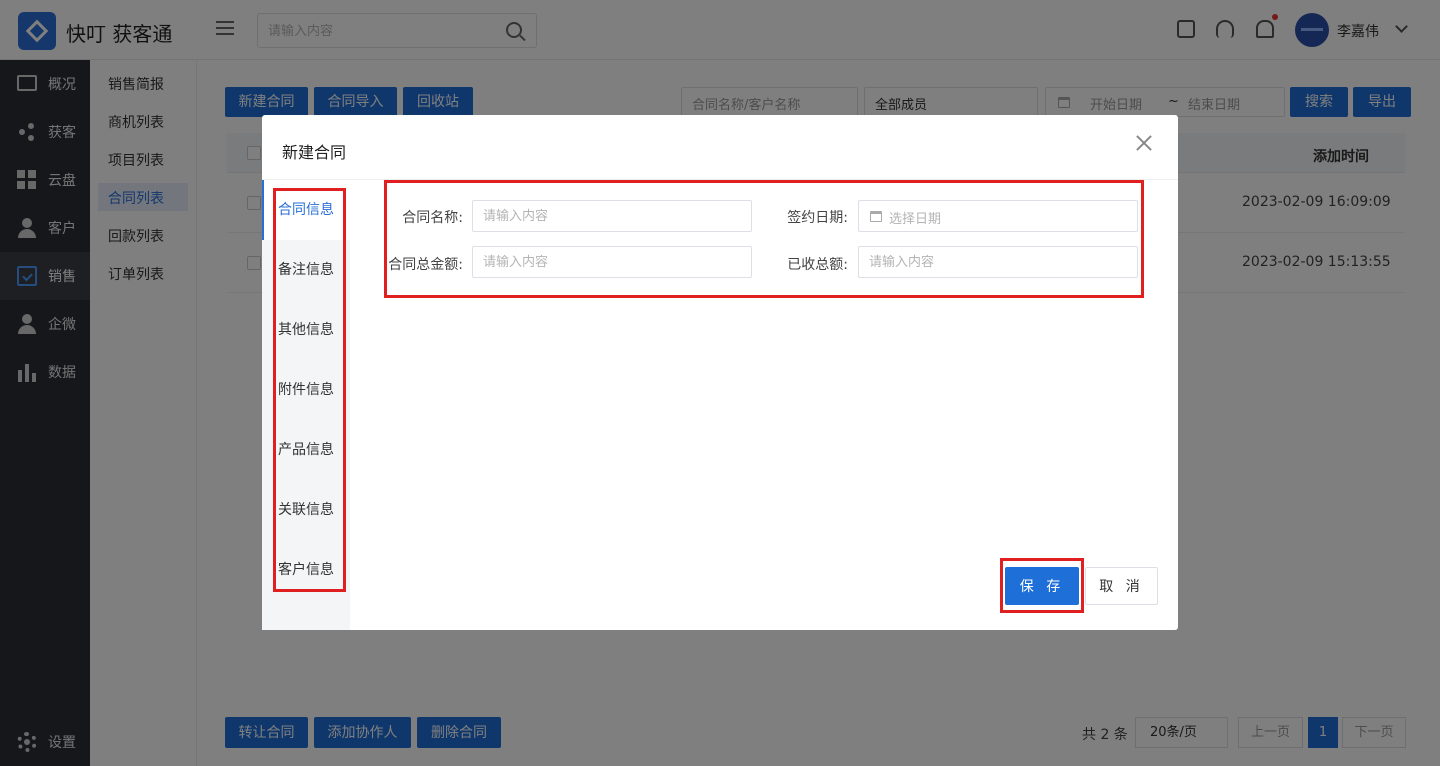  What do you see at coordinates (306, 390) in the screenshot?
I see `tab-attachment-info: 附件信息` at bounding box center [306, 390].